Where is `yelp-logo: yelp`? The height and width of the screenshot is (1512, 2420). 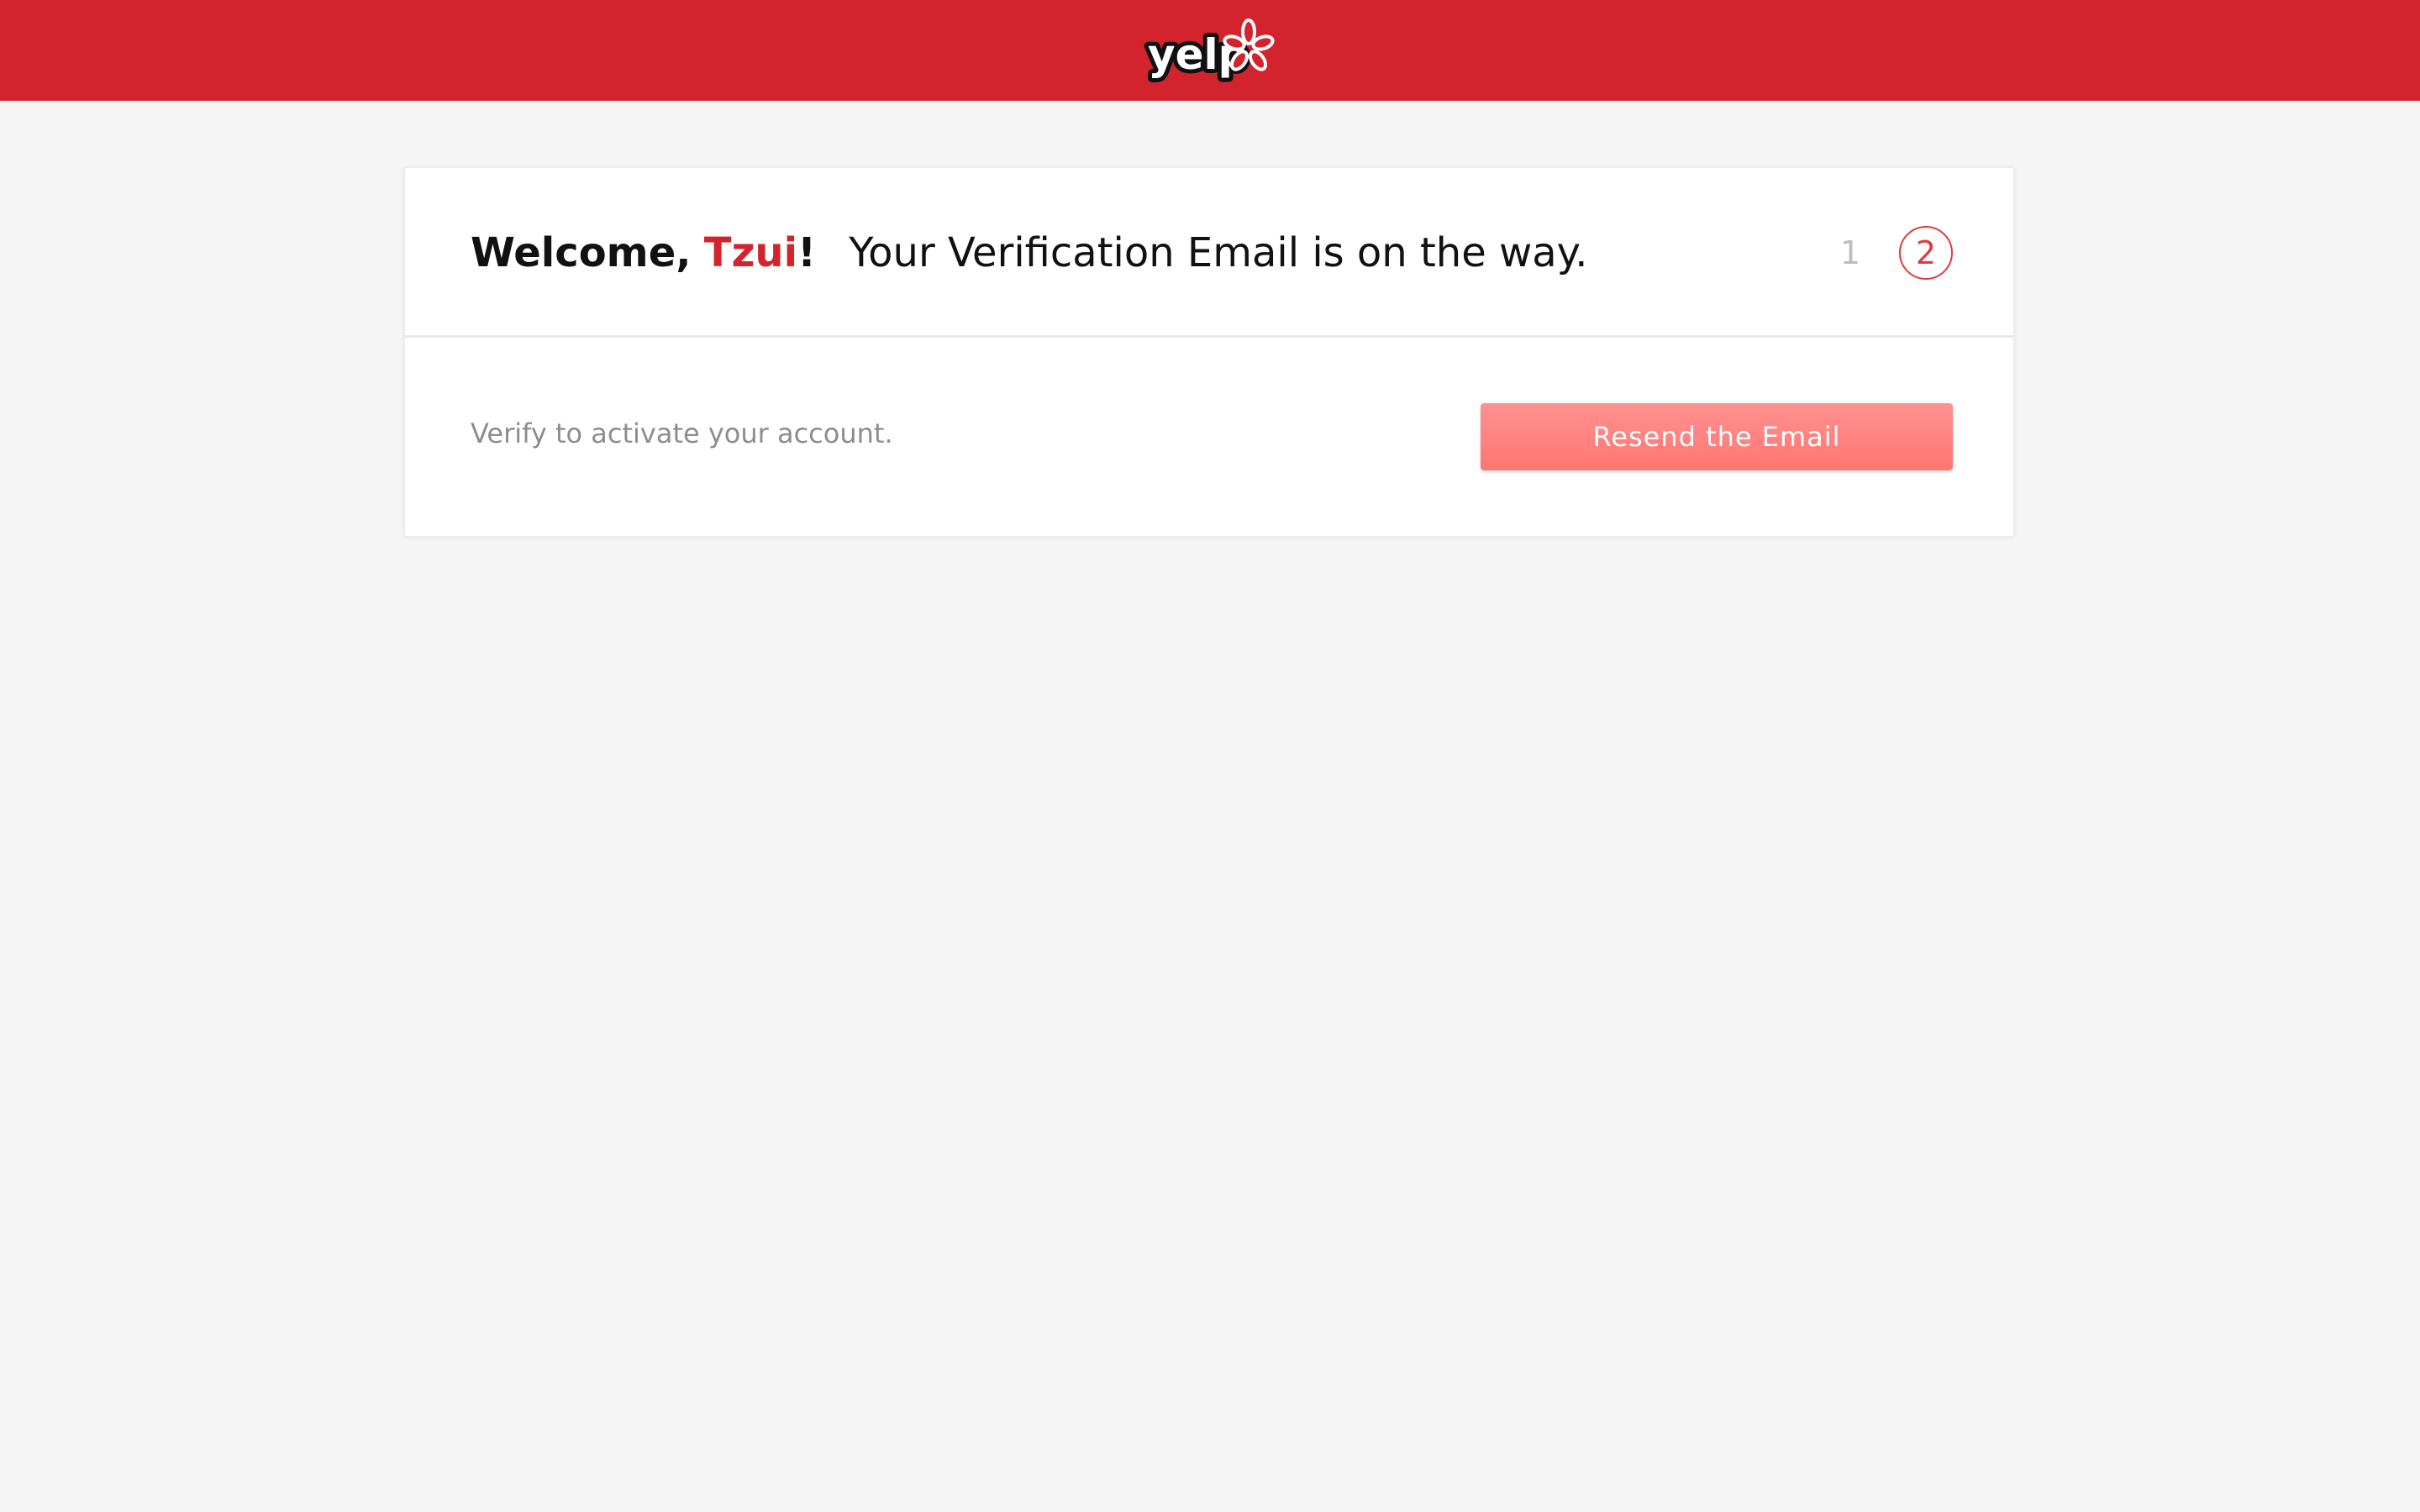
yelp-logo: yelp is located at coordinates (1210, 49).